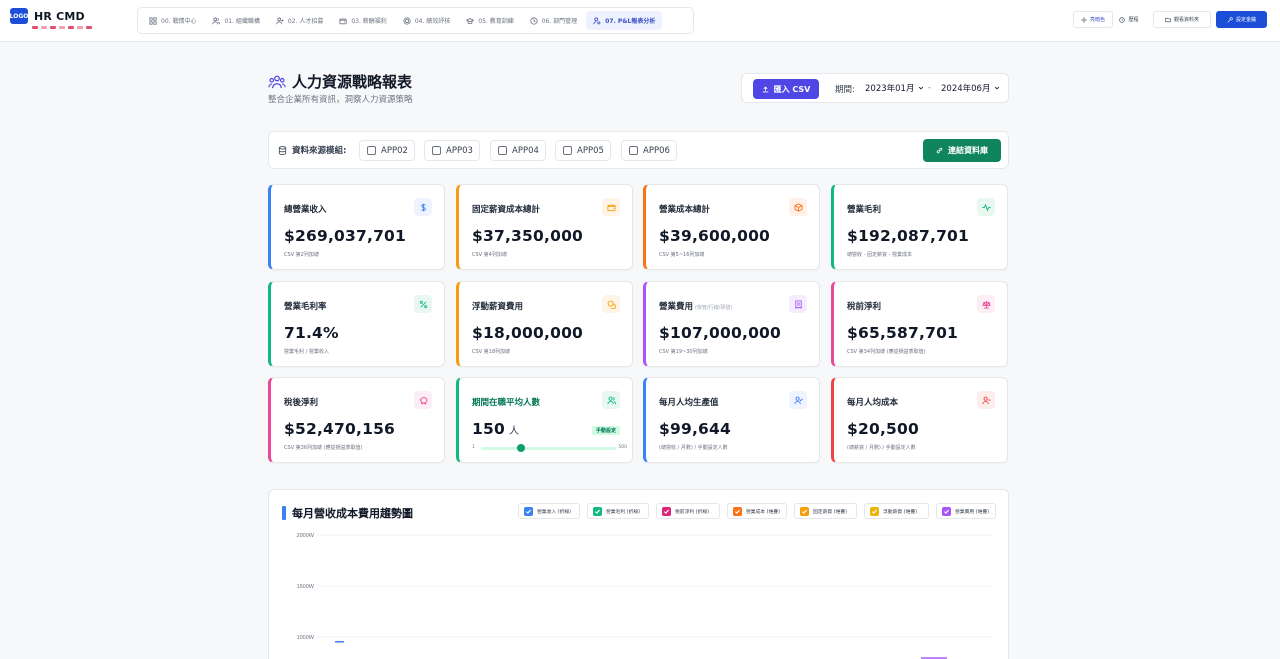 The height and width of the screenshot is (659, 1280). Describe the element at coordinates (44, 27) in the screenshot. I see `logo-dot` at that location.